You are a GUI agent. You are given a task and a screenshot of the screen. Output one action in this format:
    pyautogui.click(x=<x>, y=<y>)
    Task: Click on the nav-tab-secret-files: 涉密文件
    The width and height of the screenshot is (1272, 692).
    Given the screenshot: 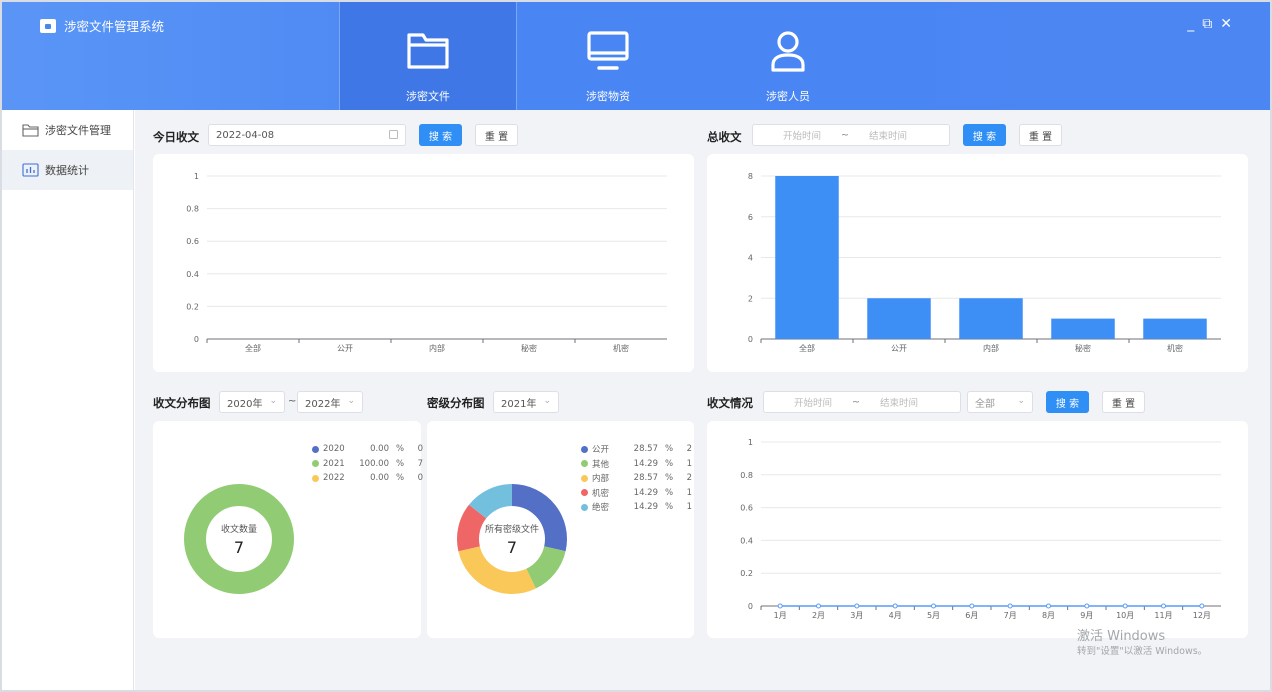 What is the action you would take?
    pyautogui.click(x=428, y=56)
    